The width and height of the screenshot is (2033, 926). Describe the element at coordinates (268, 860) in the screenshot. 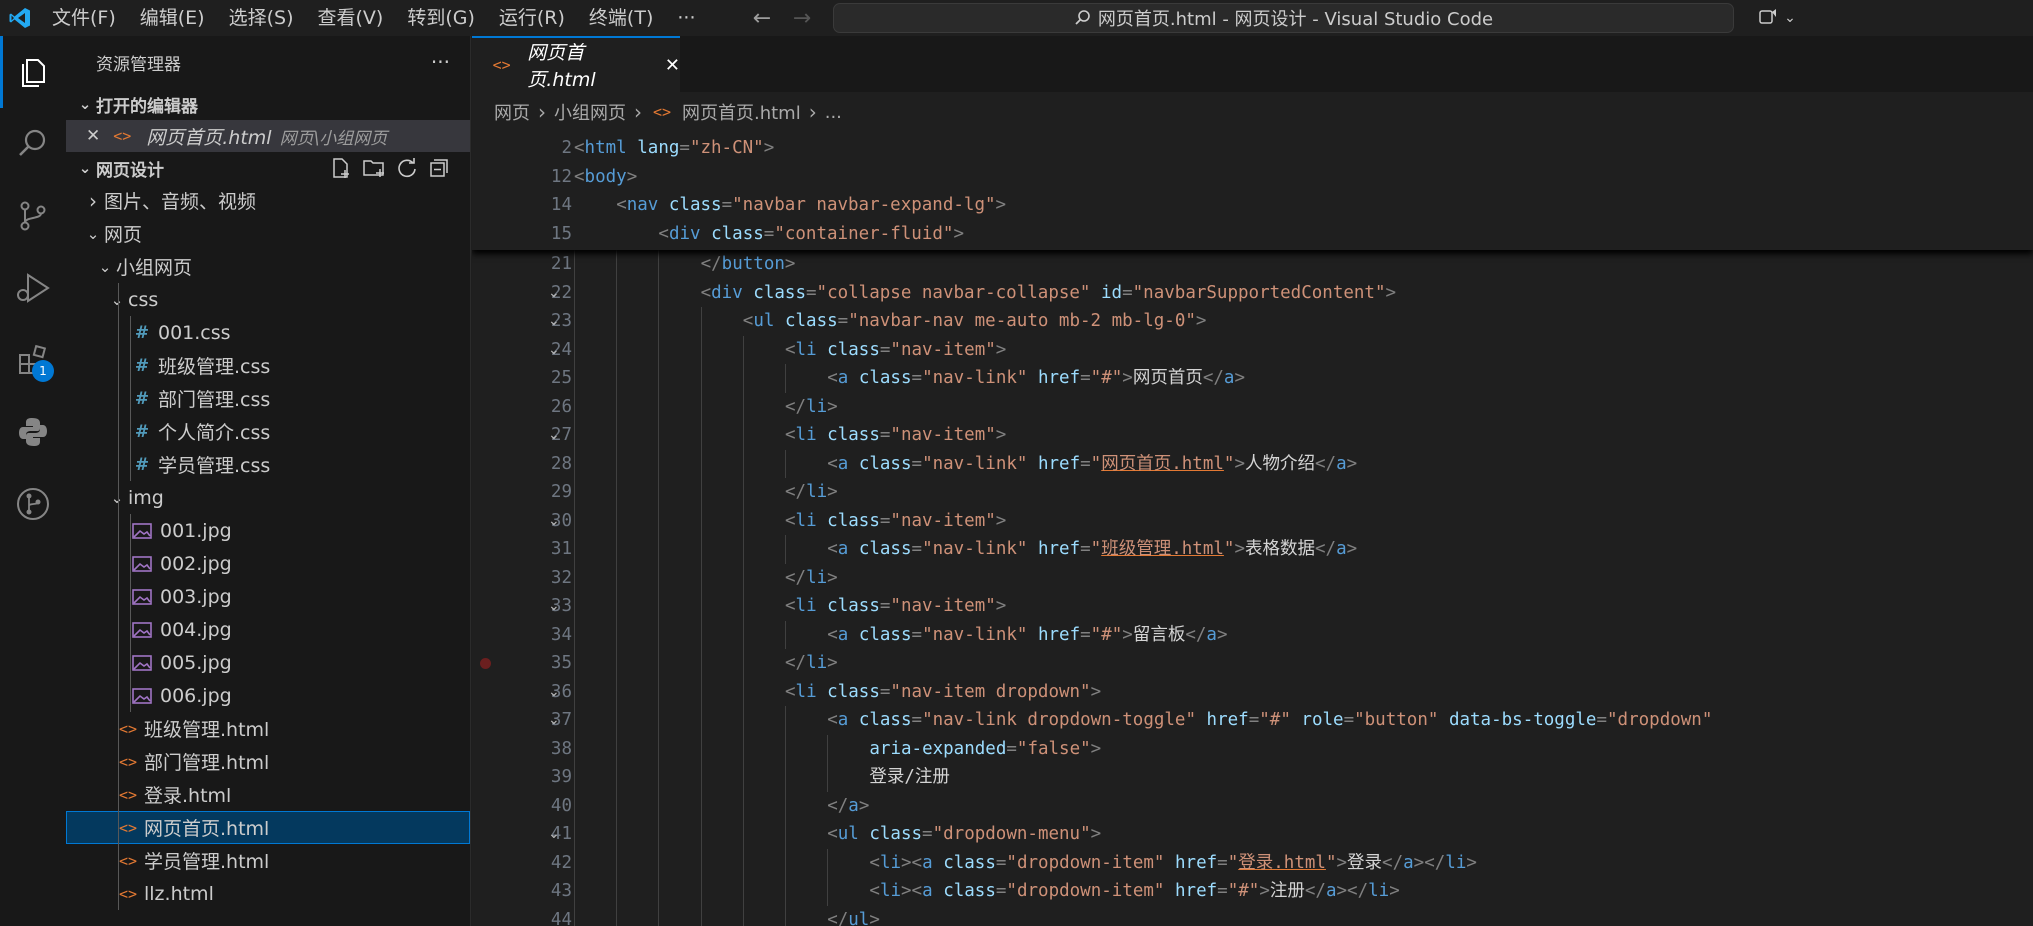

I see `tree-file: <> 学员管理.html` at that location.